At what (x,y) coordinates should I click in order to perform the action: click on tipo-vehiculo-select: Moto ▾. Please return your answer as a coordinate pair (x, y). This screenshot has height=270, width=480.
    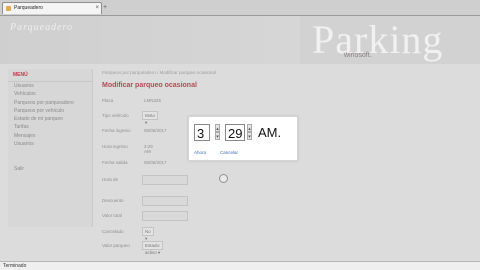
    Looking at the image, I should click on (150, 118).